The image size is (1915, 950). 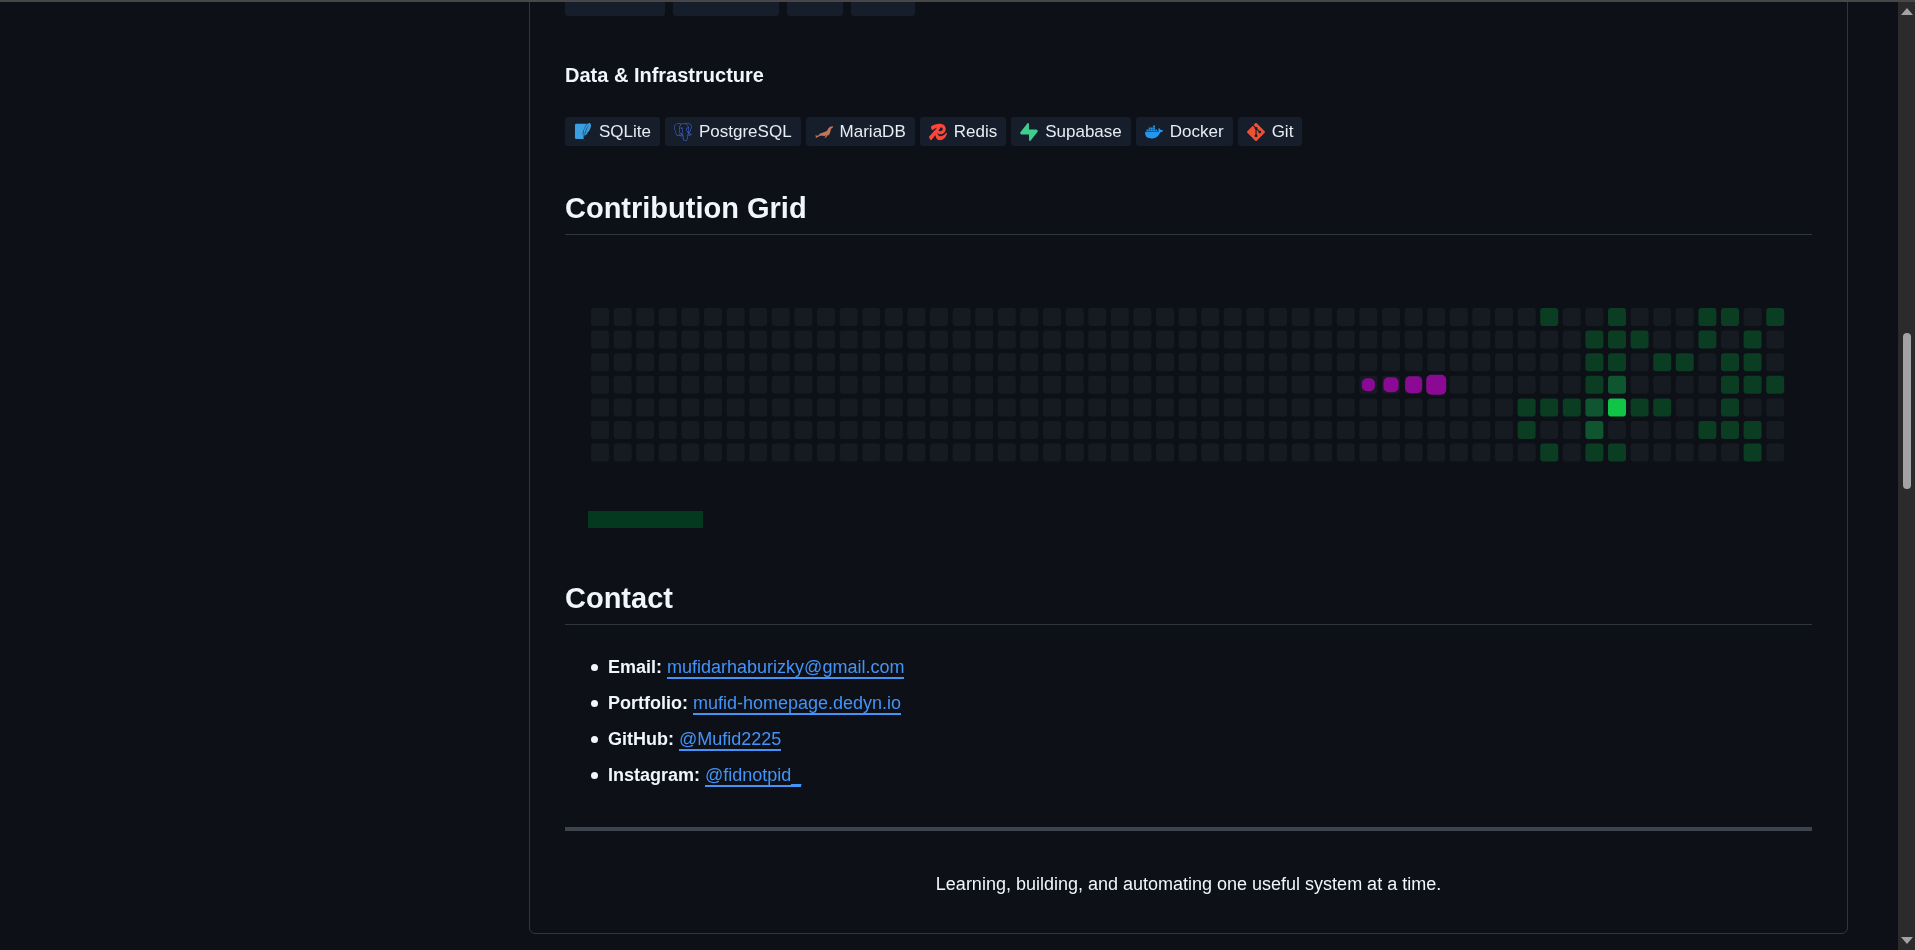 I want to click on section-heading: Contribution Grid, so click(x=686, y=208).